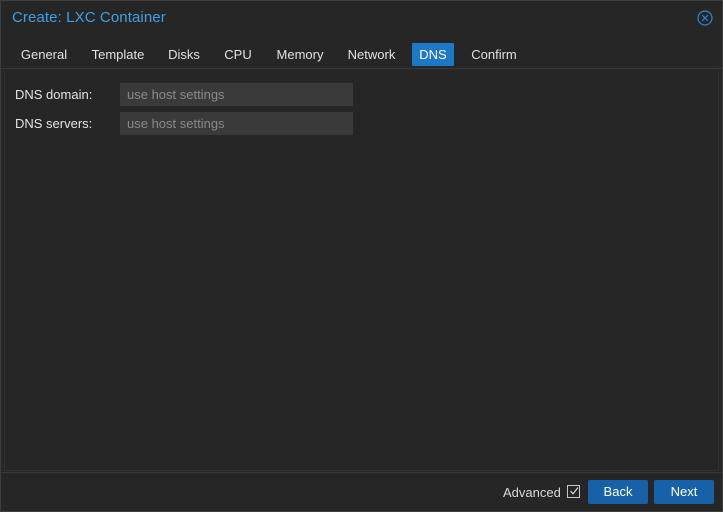 The image size is (723, 512). I want to click on tab-disks: Disks, so click(184, 54).